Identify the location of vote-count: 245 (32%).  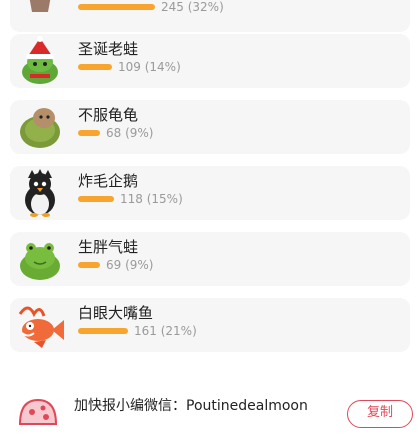
(192, 7).